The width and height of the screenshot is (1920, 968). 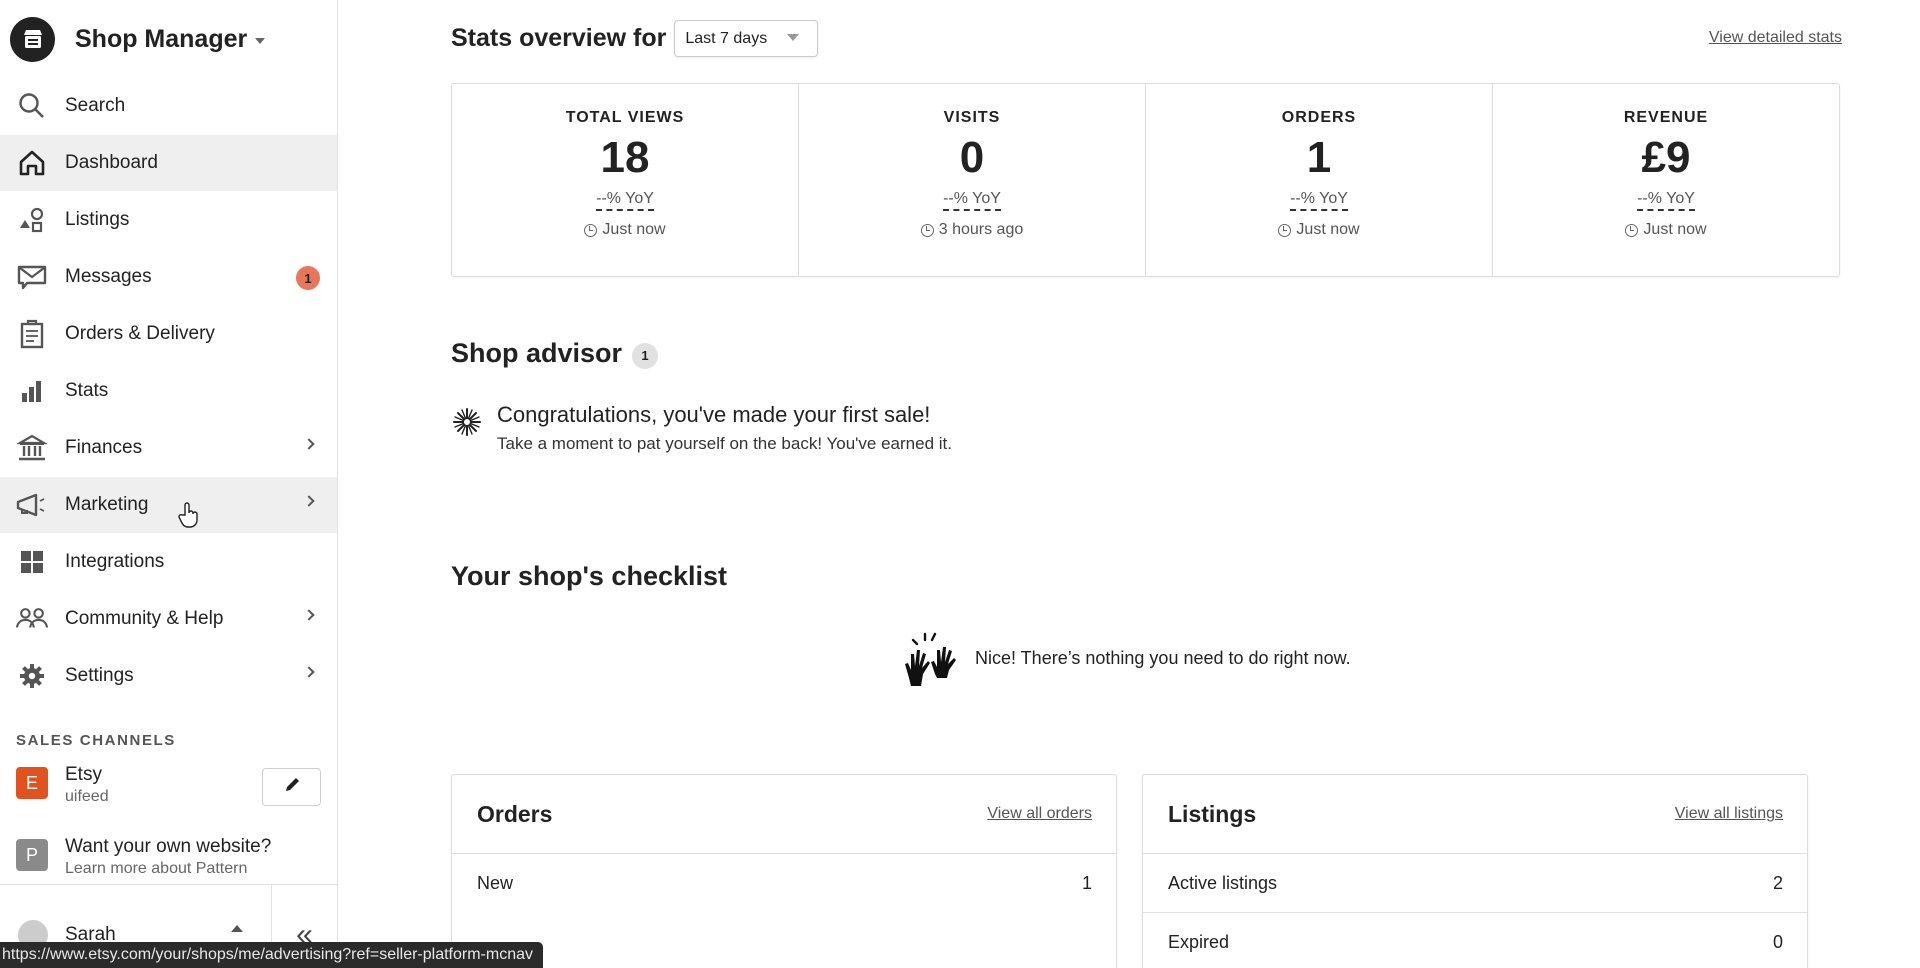 I want to click on sidebar-item-label: Orders & Delivery, so click(x=140, y=333).